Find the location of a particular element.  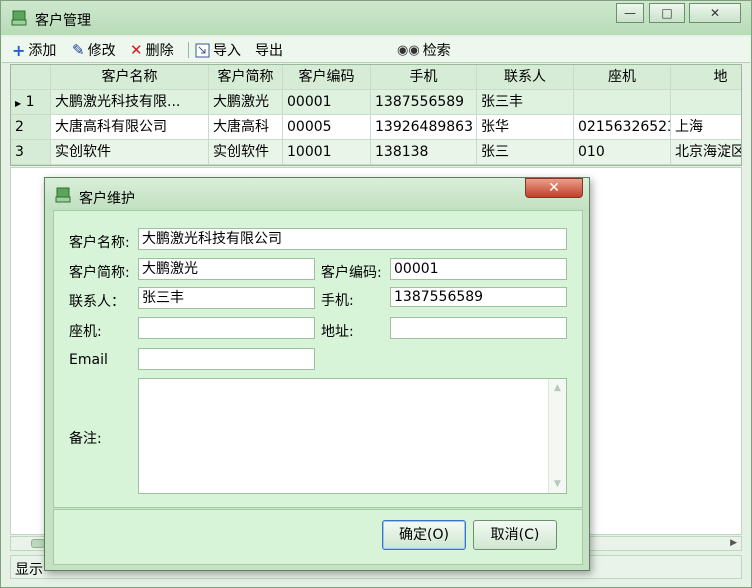

phone-label: 座机: is located at coordinates (85, 332).